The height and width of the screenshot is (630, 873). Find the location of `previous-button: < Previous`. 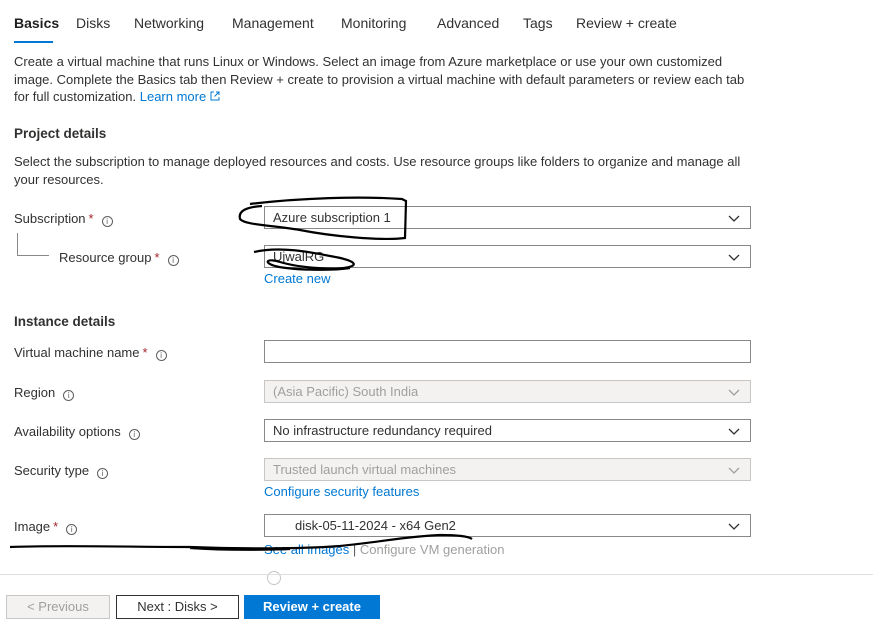

previous-button: < Previous is located at coordinates (58, 607).